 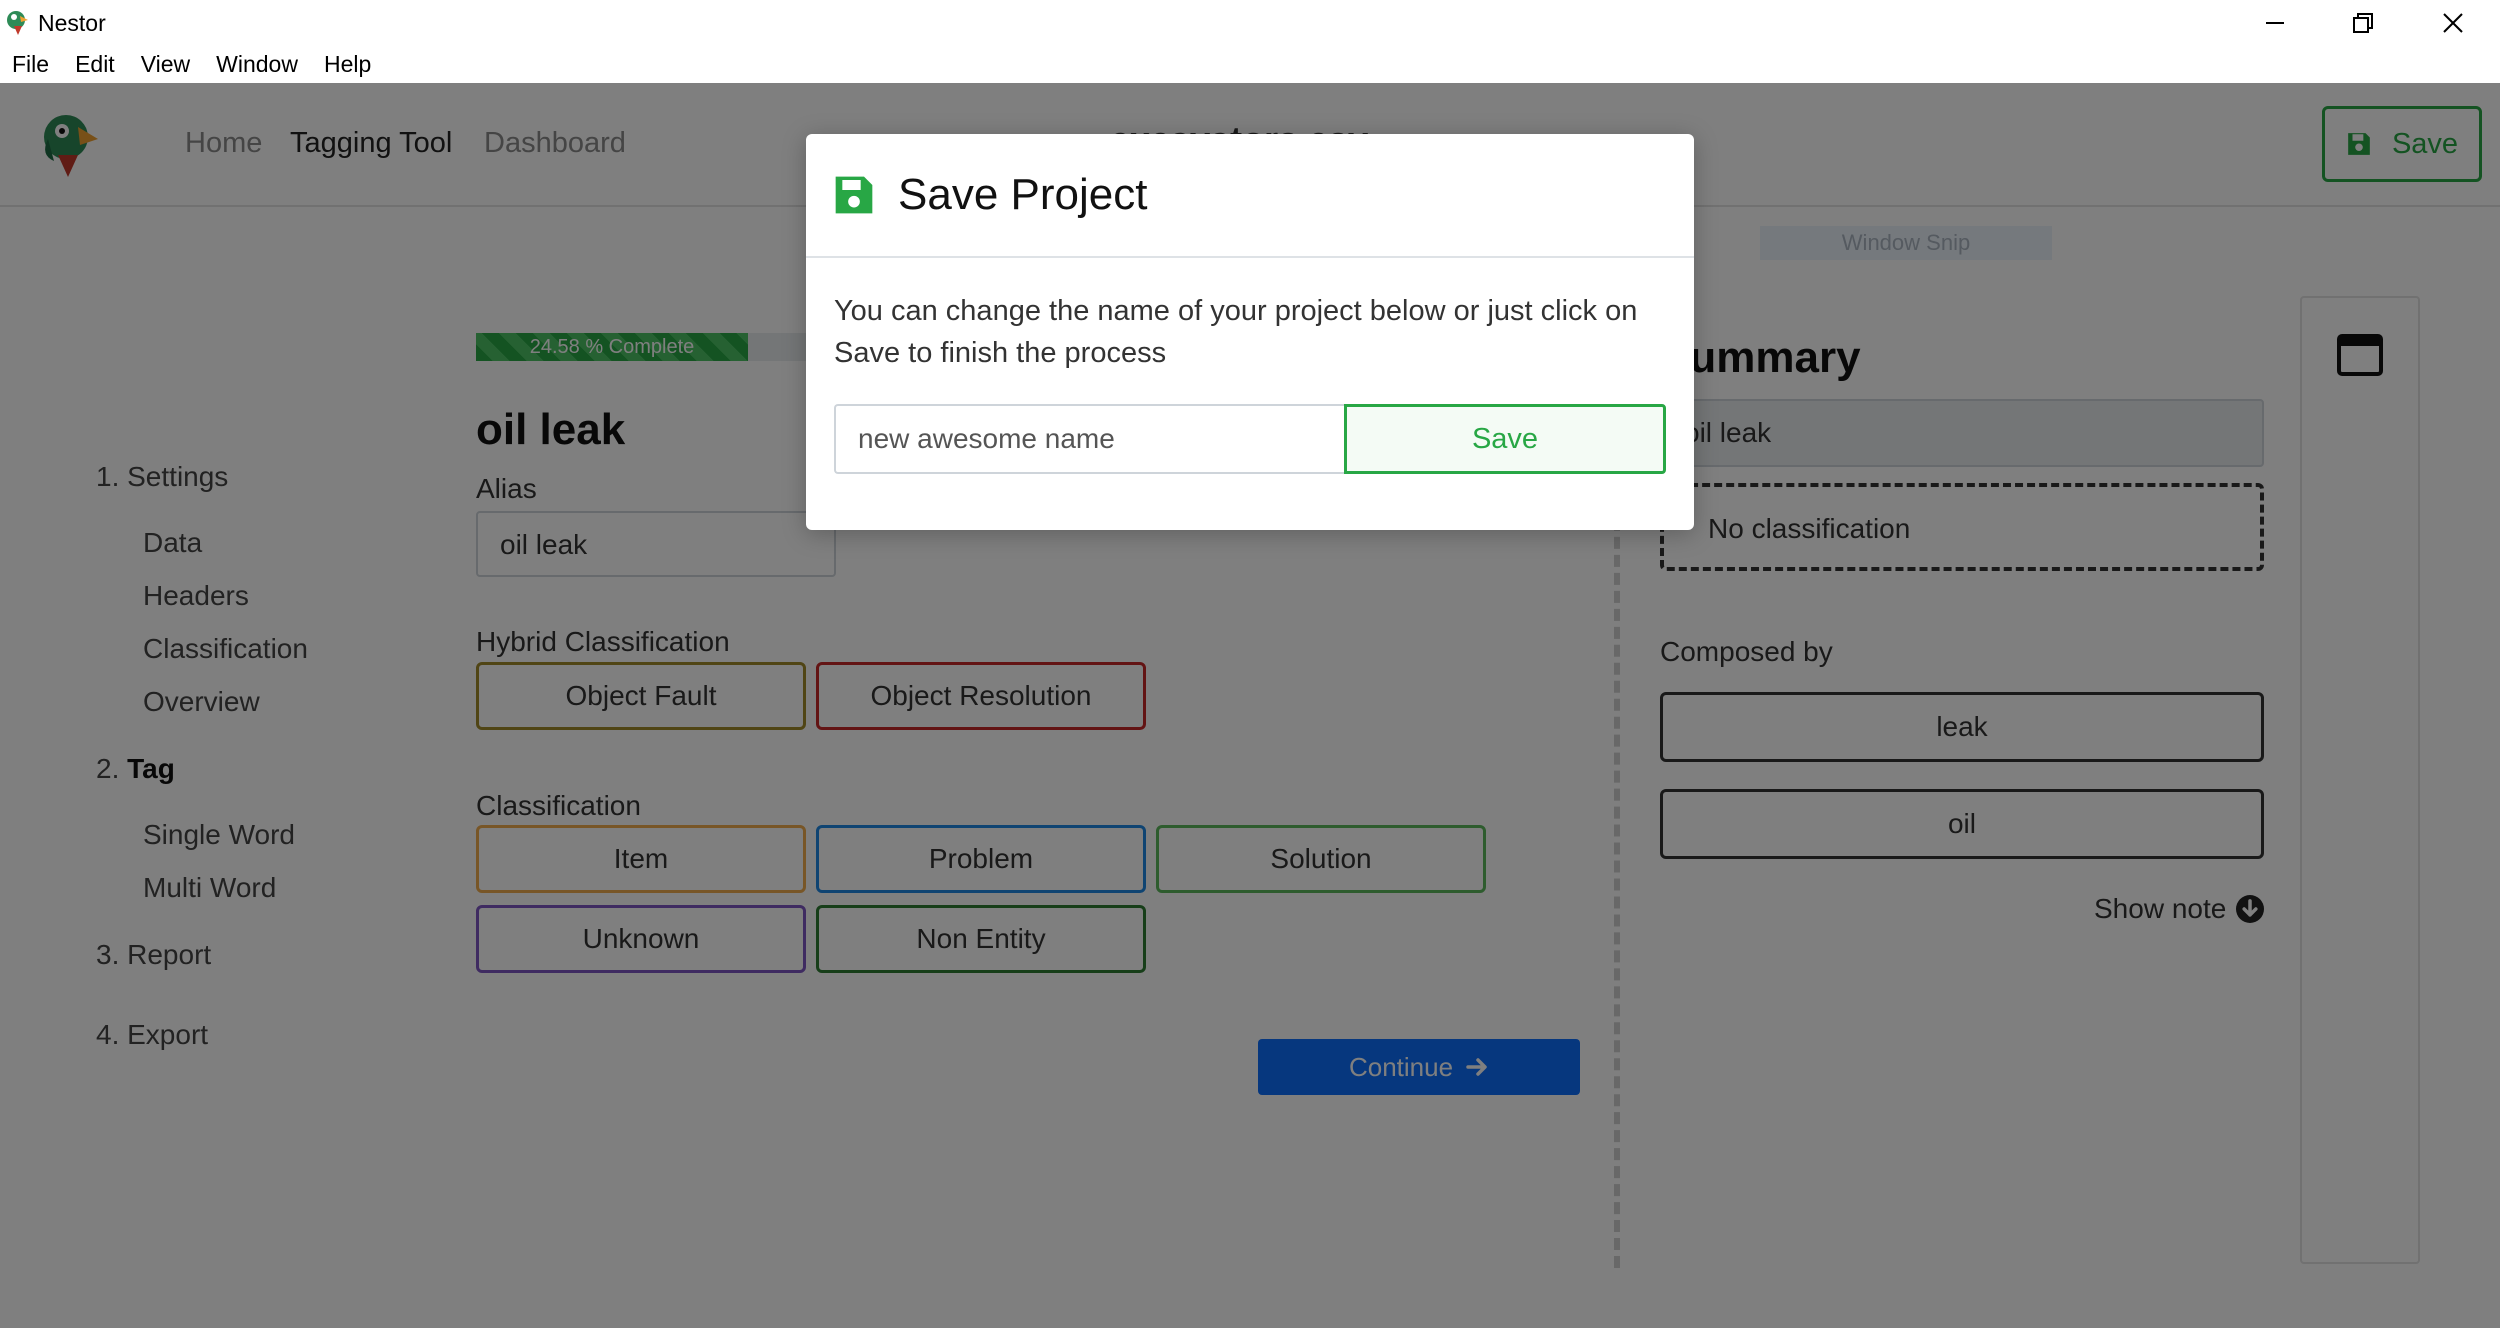 What do you see at coordinates (257, 64) in the screenshot?
I see `menu-window: Window` at bounding box center [257, 64].